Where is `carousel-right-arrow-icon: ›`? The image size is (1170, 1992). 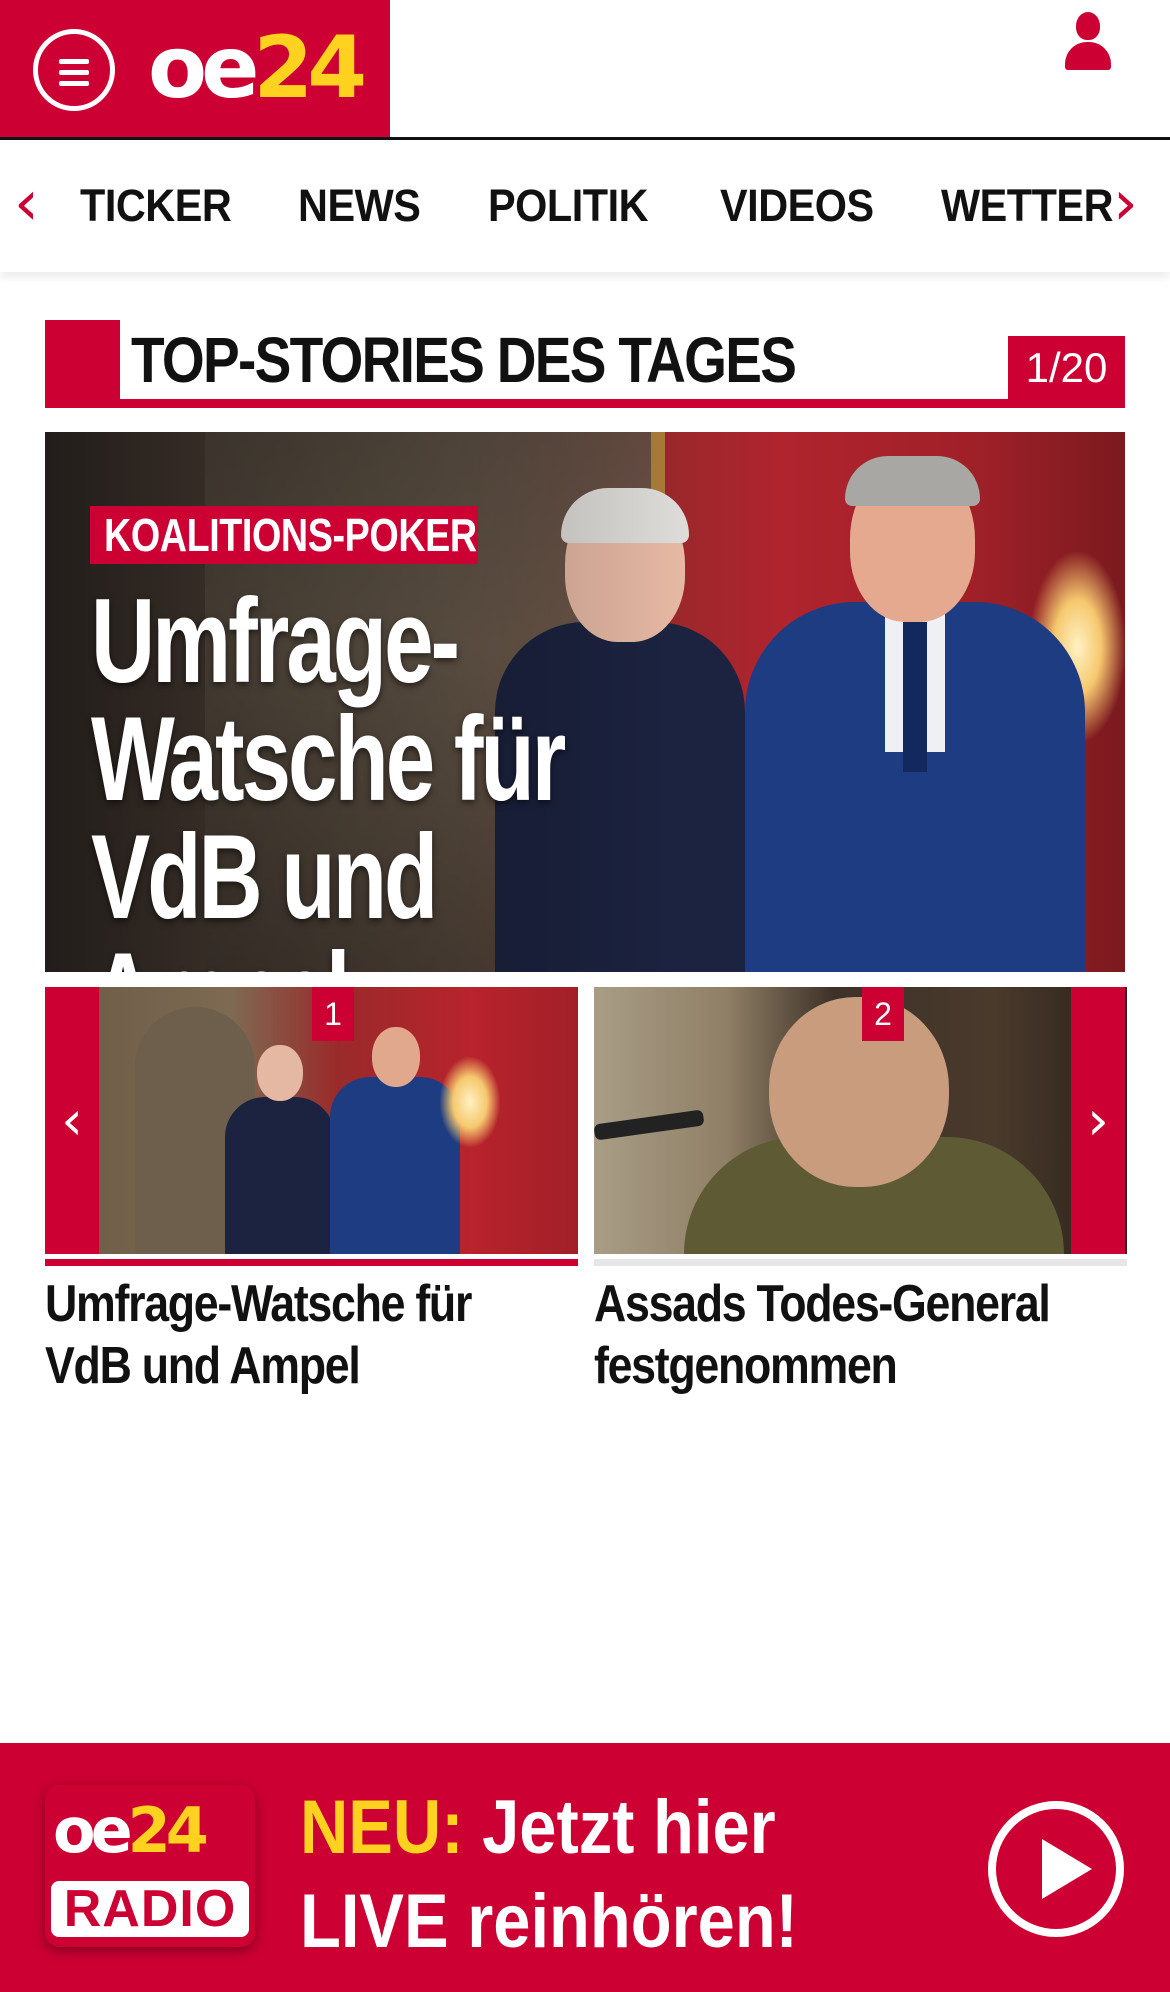 carousel-right-arrow-icon: › is located at coordinates (1098, 1120).